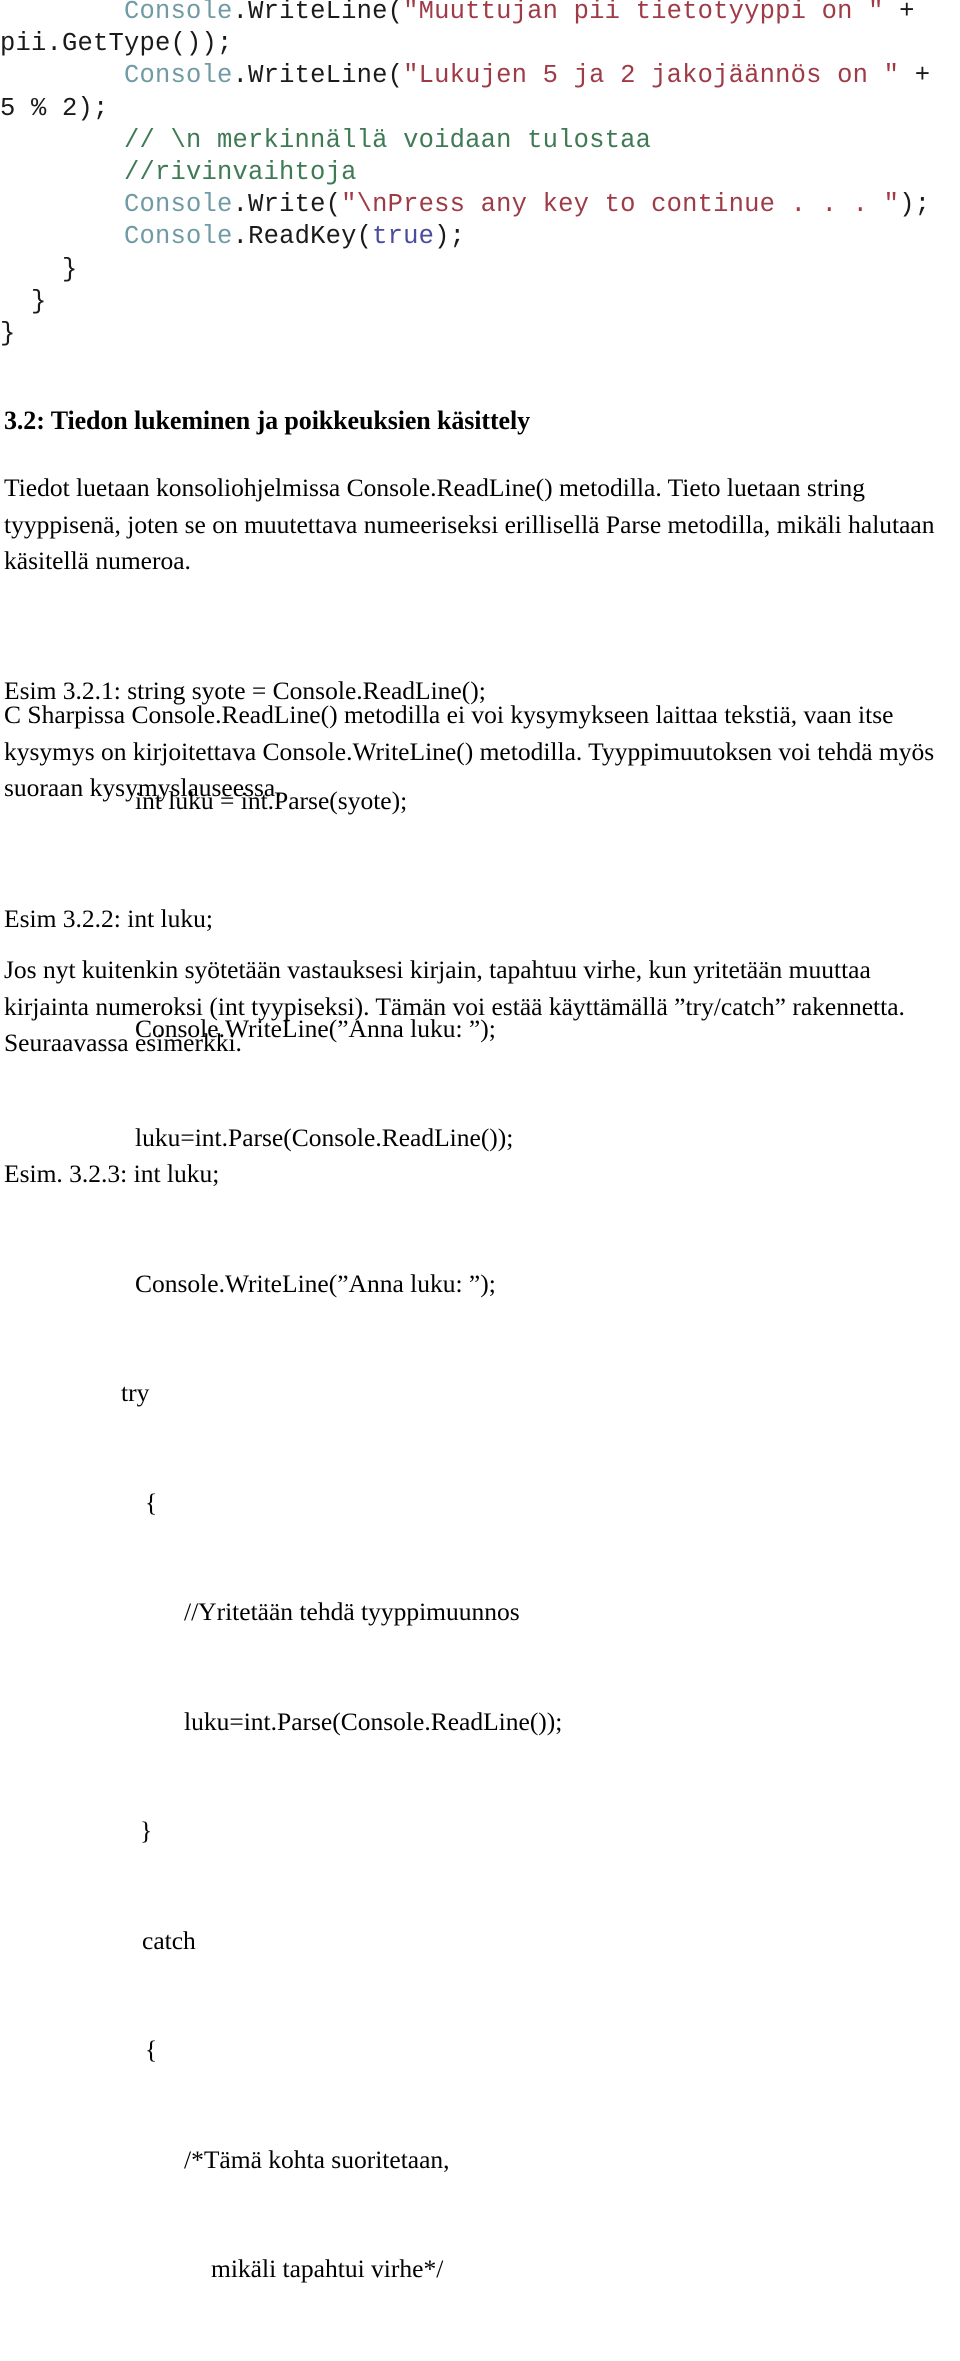 This screenshot has height=2361, width=960. Describe the element at coordinates (620, 205) in the screenshot. I see `code-token-string: "\nPress any key to continue . . . "` at that location.